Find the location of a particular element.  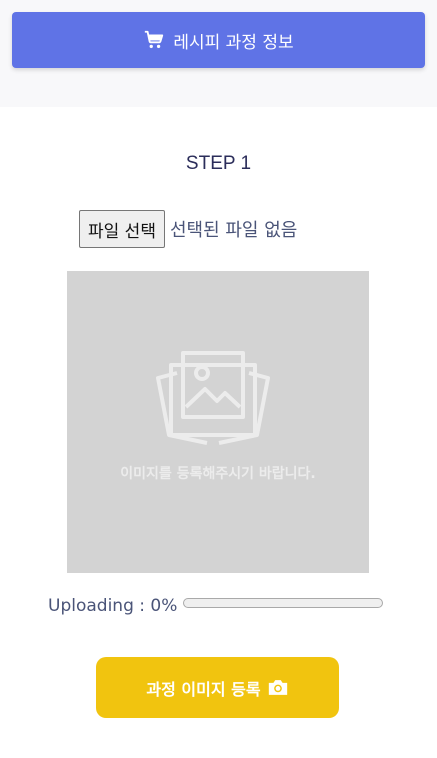

header-title: 레시피 과정 정보 is located at coordinates (233, 42).